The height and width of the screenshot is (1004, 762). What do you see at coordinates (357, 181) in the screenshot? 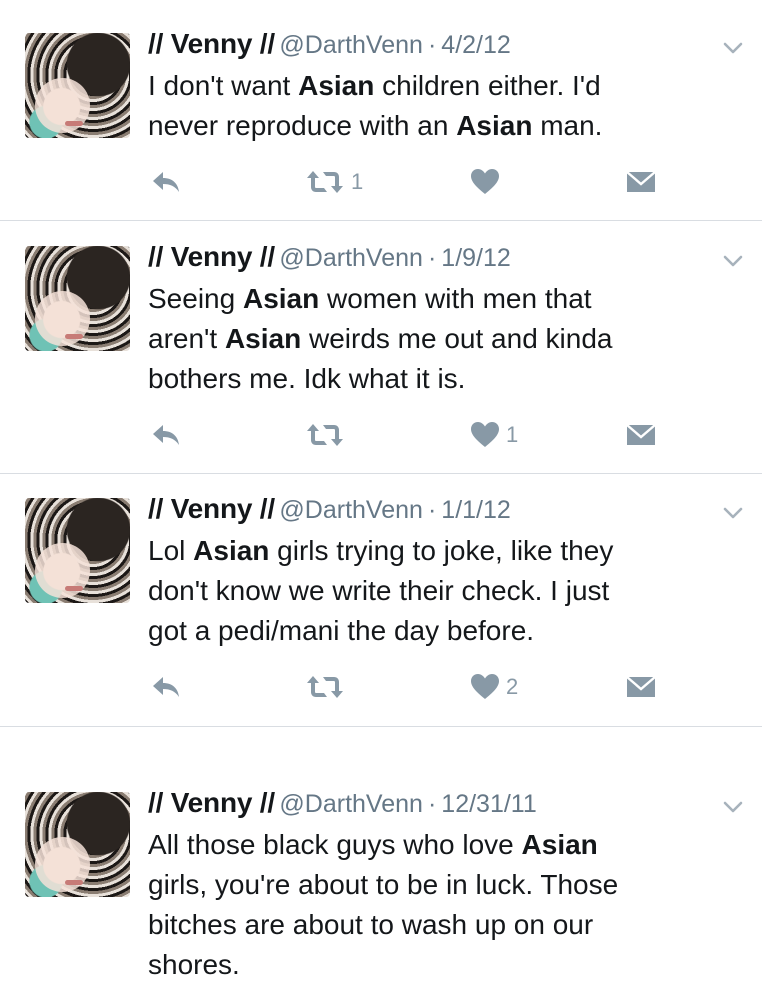
I see `retweet-count: 1` at bounding box center [357, 181].